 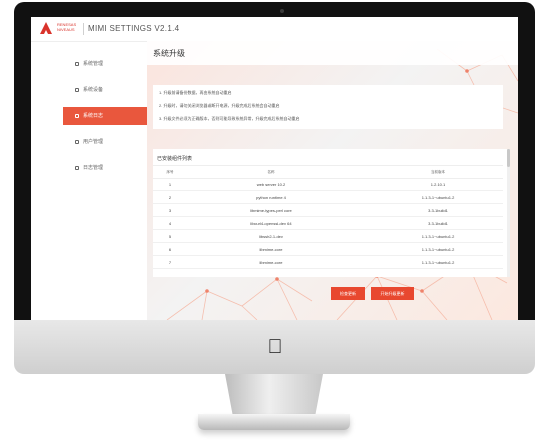 What do you see at coordinates (175, 159) in the screenshot?
I see `table-title: 已安装组件列表` at bounding box center [175, 159].